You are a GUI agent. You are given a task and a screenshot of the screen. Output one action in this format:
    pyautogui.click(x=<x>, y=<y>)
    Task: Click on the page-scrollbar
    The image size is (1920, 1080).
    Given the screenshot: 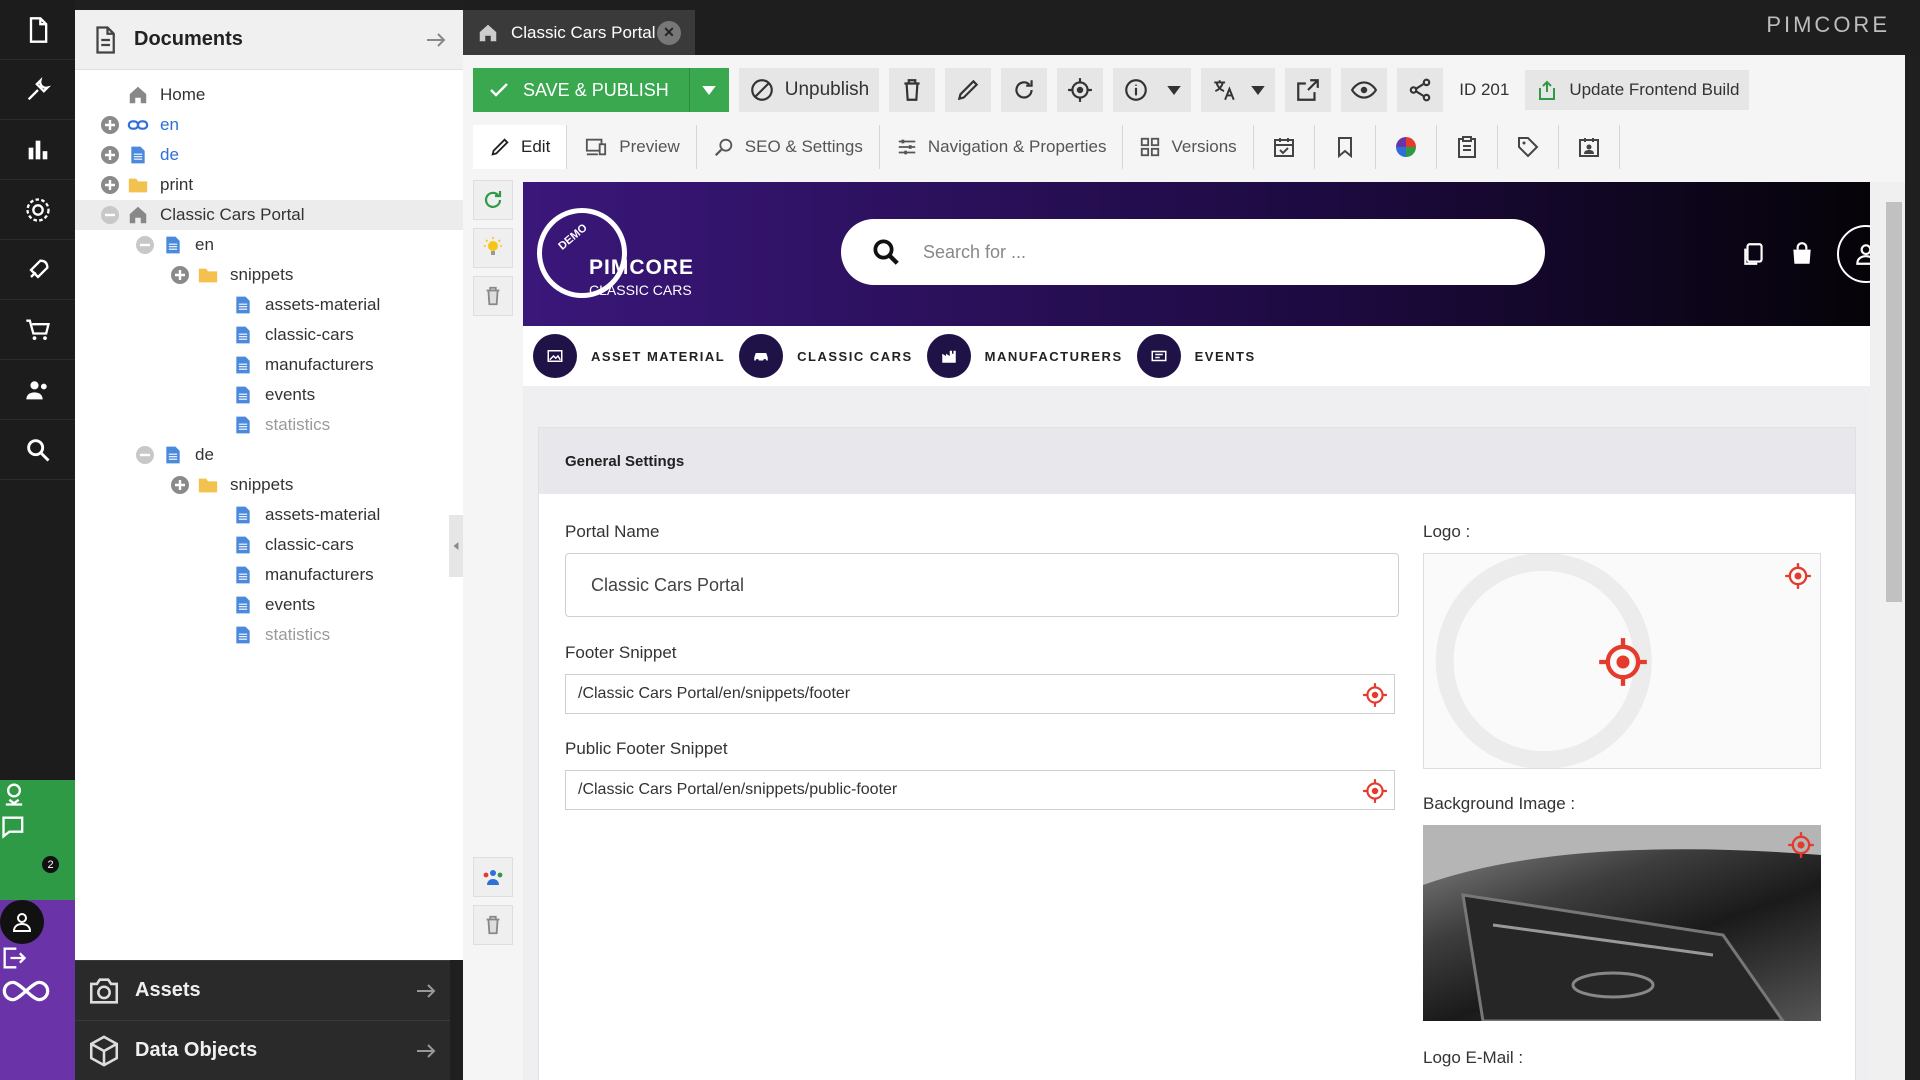 What is the action you would take?
    pyautogui.click(x=1887, y=631)
    